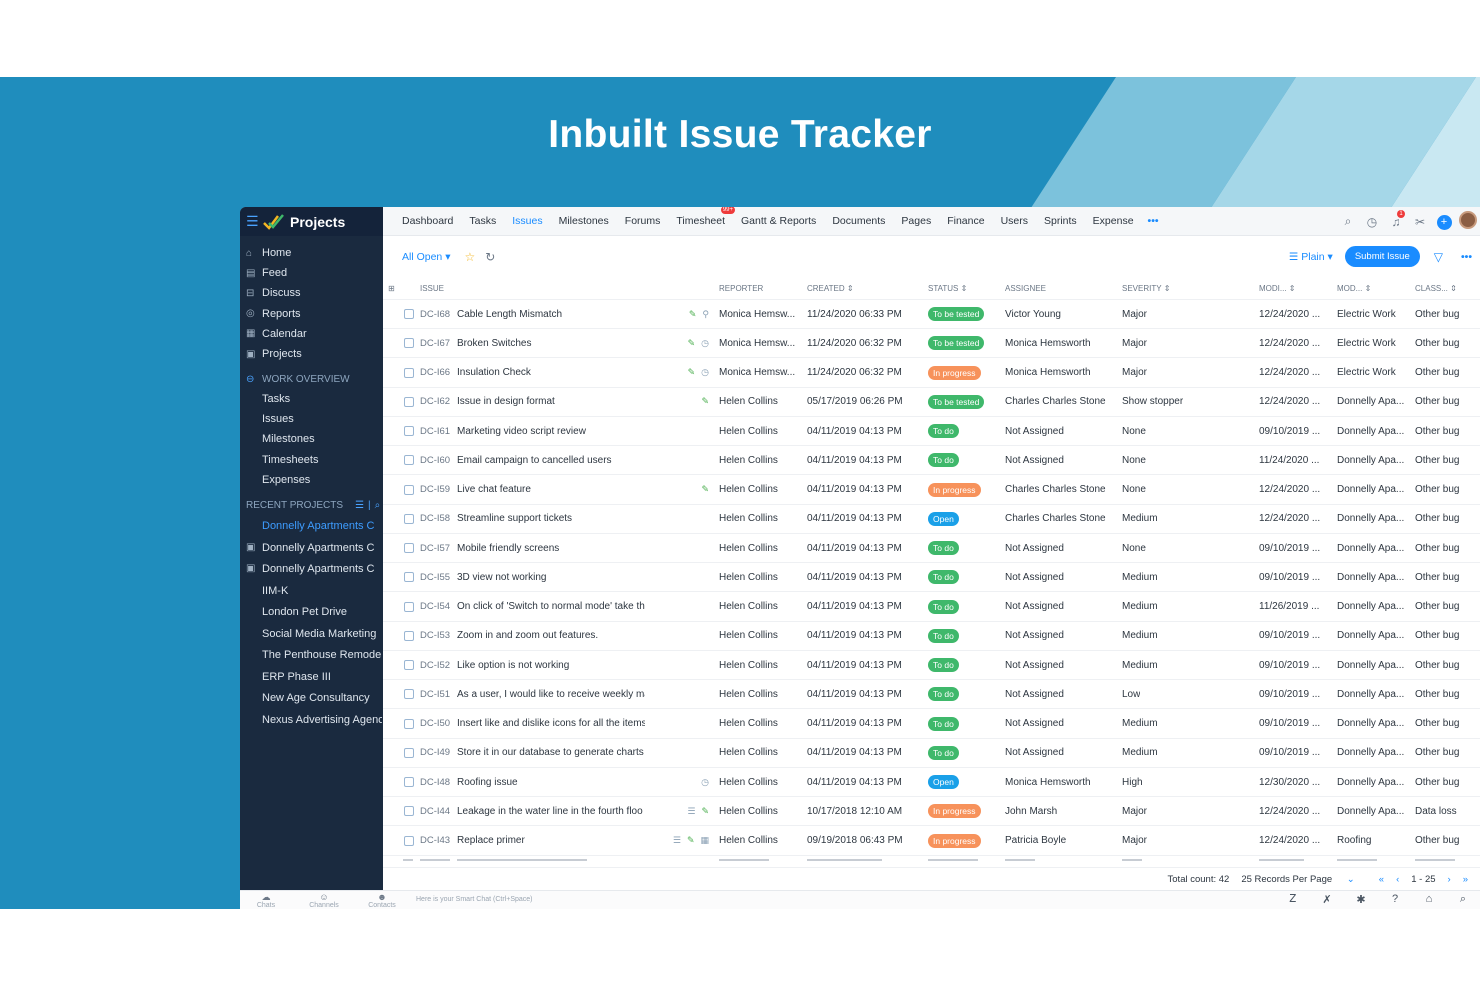 Image resolution: width=1480 pixels, height=987 pixels. Describe the element at coordinates (322, 419) in the screenshot. I see `work-overview-issues: Issues` at that location.